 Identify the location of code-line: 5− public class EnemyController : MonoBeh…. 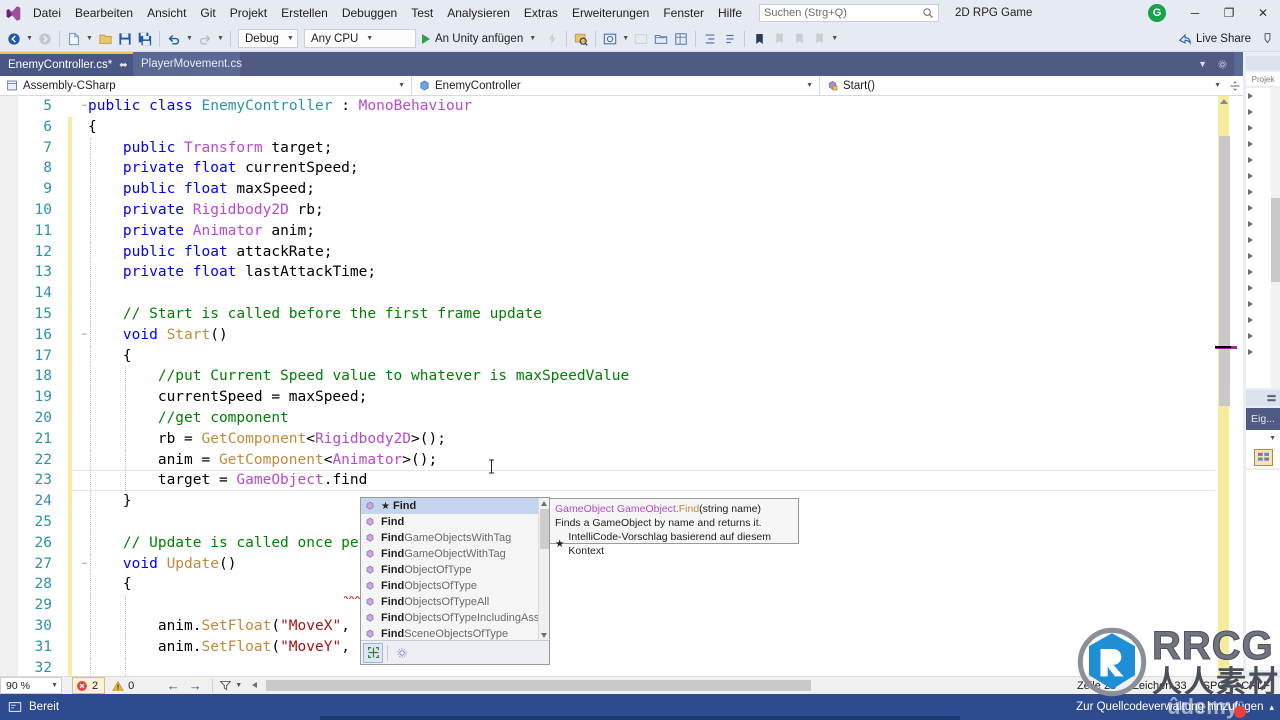
(607, 106).